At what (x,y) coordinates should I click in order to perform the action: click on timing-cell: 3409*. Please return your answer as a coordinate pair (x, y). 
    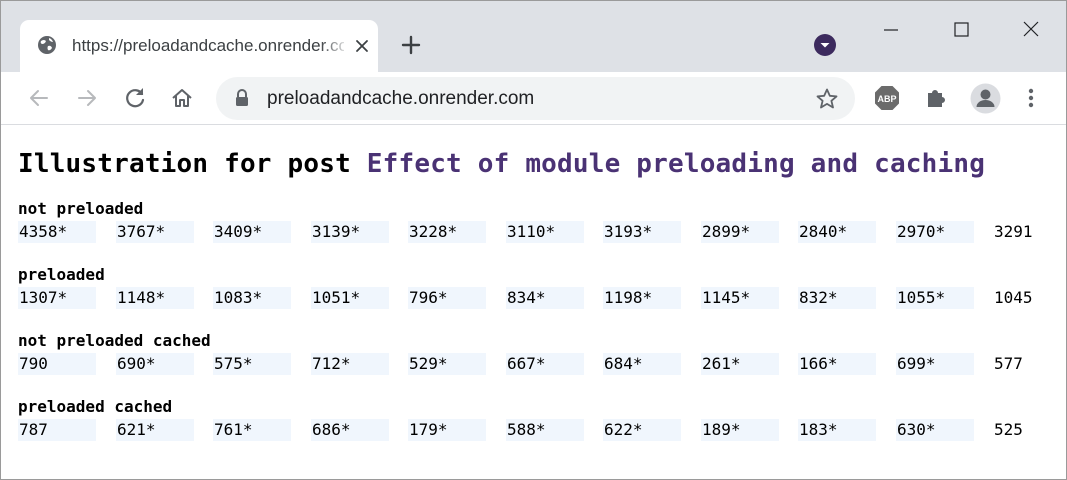
    Looking at the image, I should click on (252, 232).